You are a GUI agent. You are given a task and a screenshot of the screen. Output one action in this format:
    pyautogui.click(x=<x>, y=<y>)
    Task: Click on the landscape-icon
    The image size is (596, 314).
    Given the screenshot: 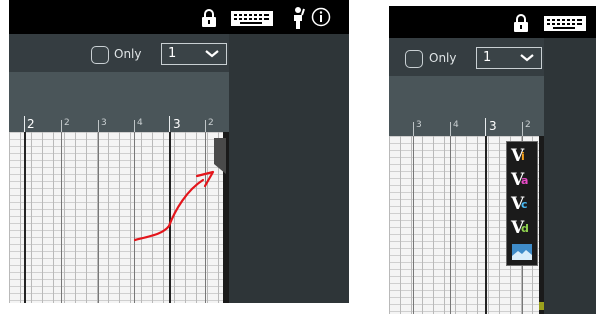 What is the action you would take?
    pyautogui.click(x=522, y=252)
    